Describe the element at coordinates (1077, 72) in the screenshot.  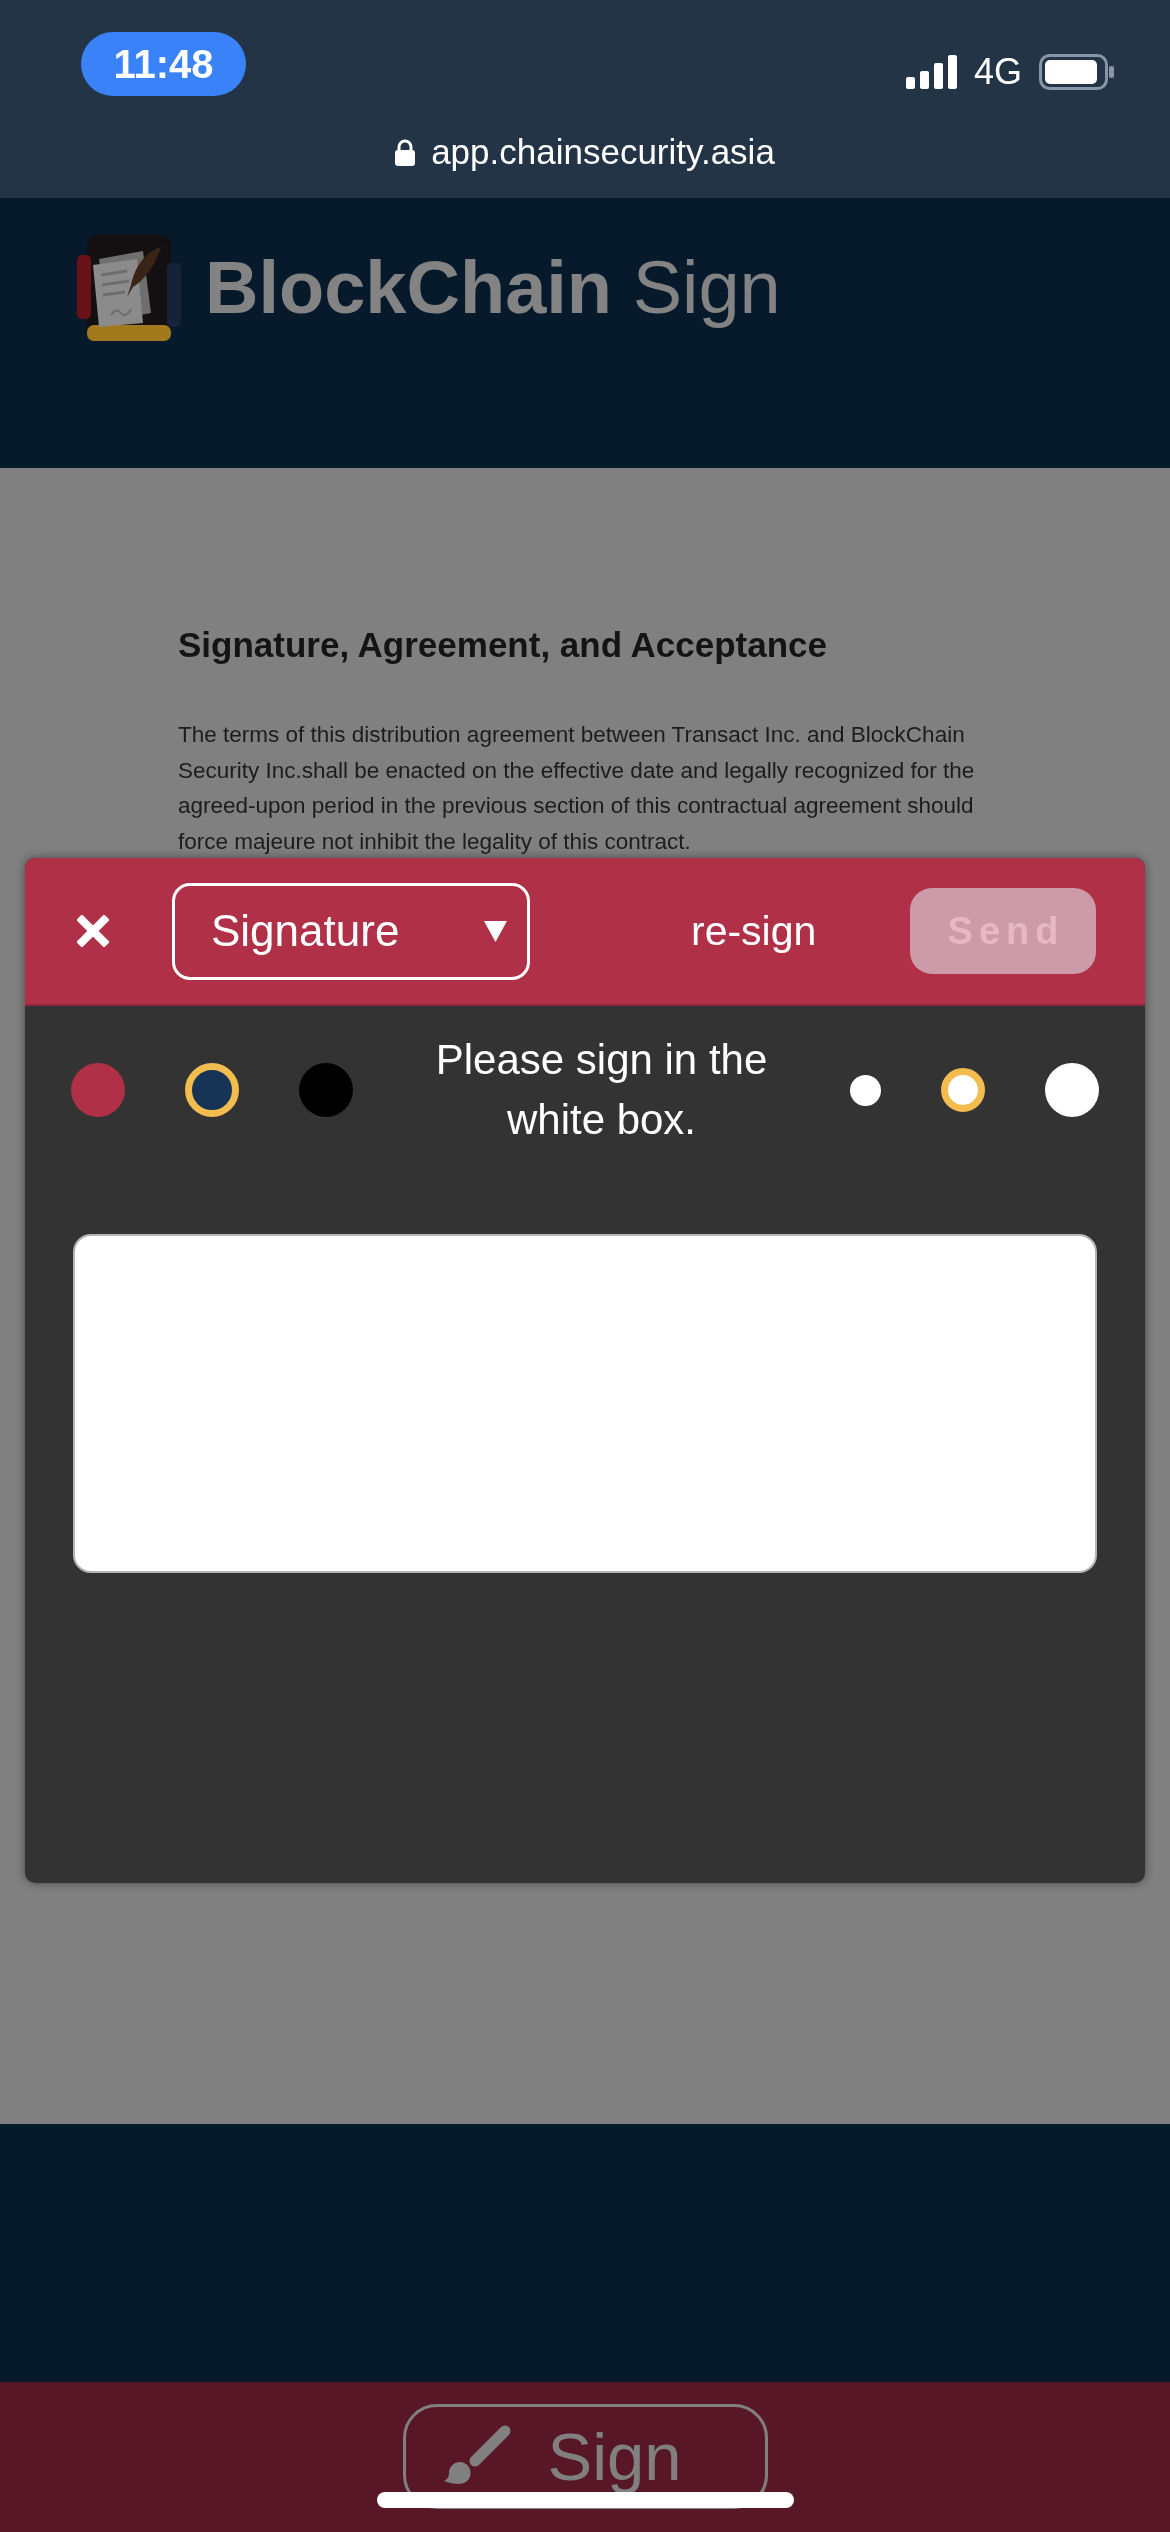
I see `battery-icon` at that location.